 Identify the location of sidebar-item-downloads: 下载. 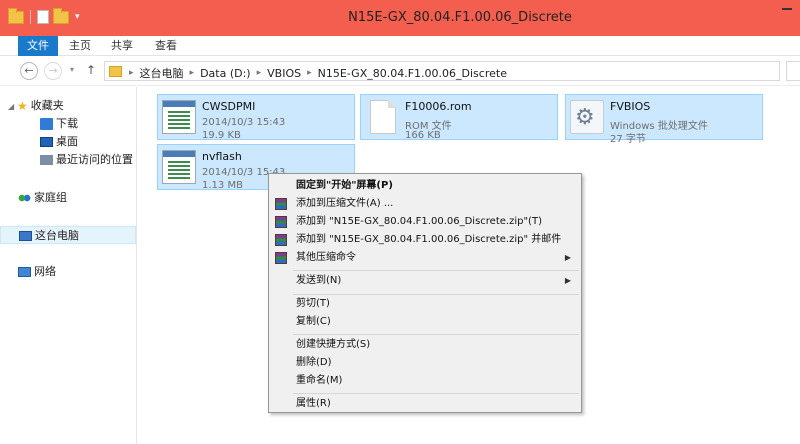
(59, 124).